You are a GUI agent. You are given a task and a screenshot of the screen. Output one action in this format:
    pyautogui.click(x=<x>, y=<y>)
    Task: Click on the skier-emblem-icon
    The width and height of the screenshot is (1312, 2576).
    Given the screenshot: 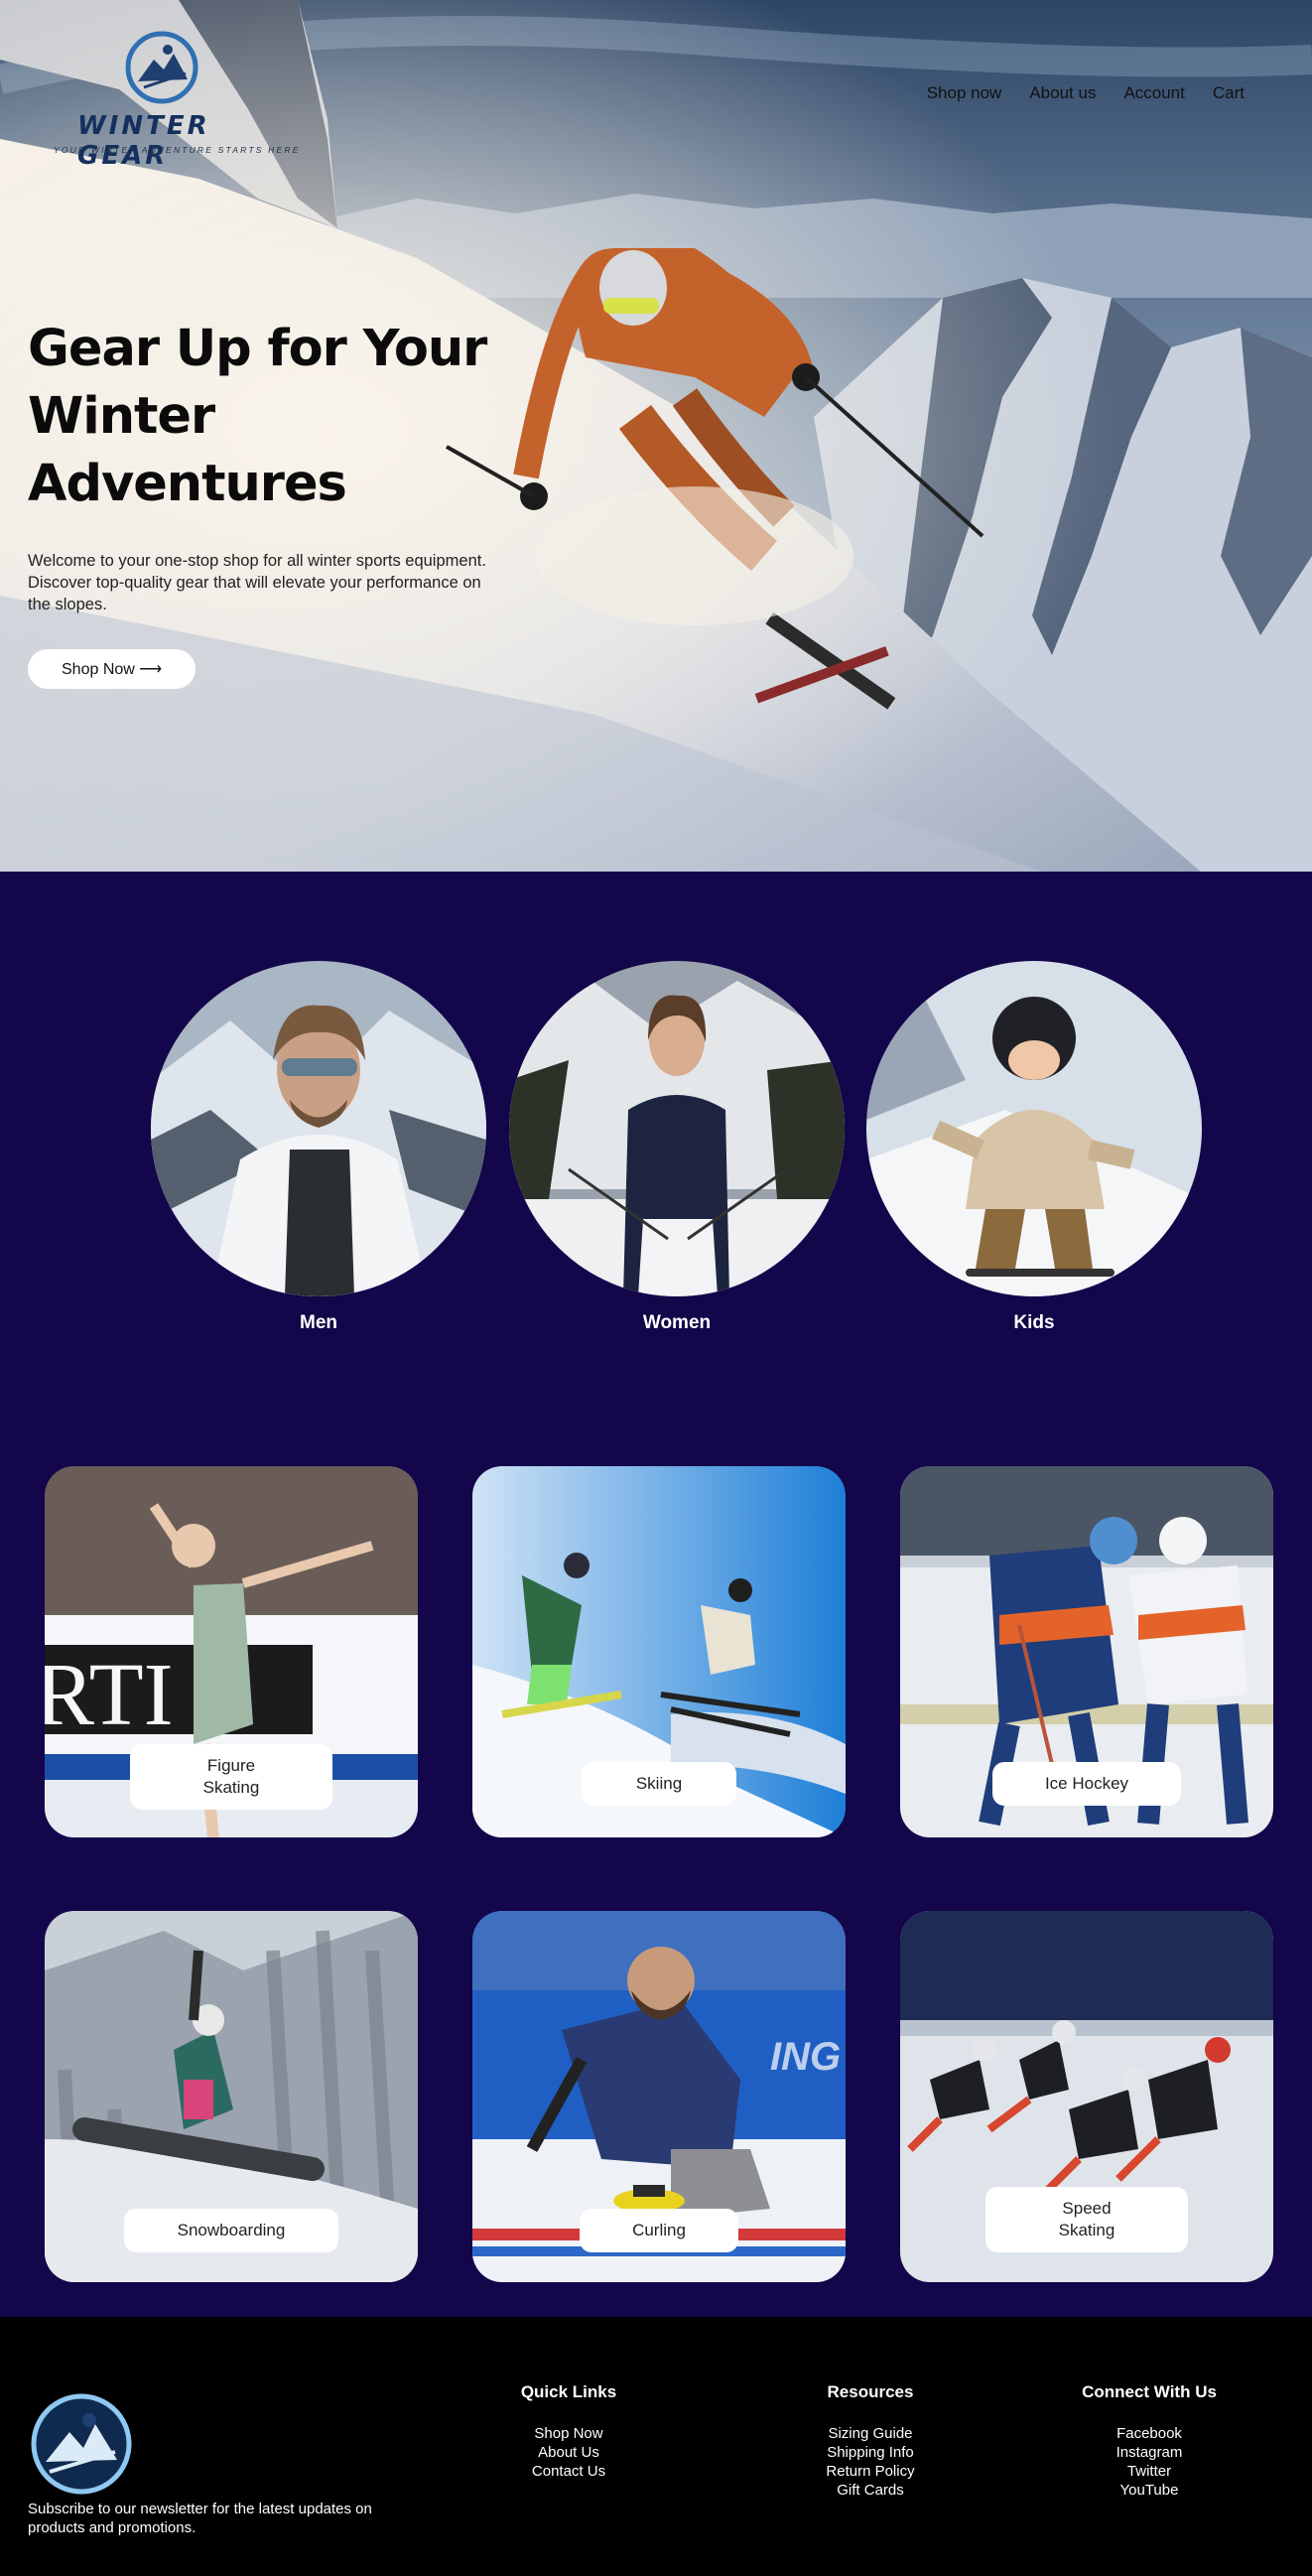 What is the action you would take?
    pyautogui.click(x=161, y=67)
    